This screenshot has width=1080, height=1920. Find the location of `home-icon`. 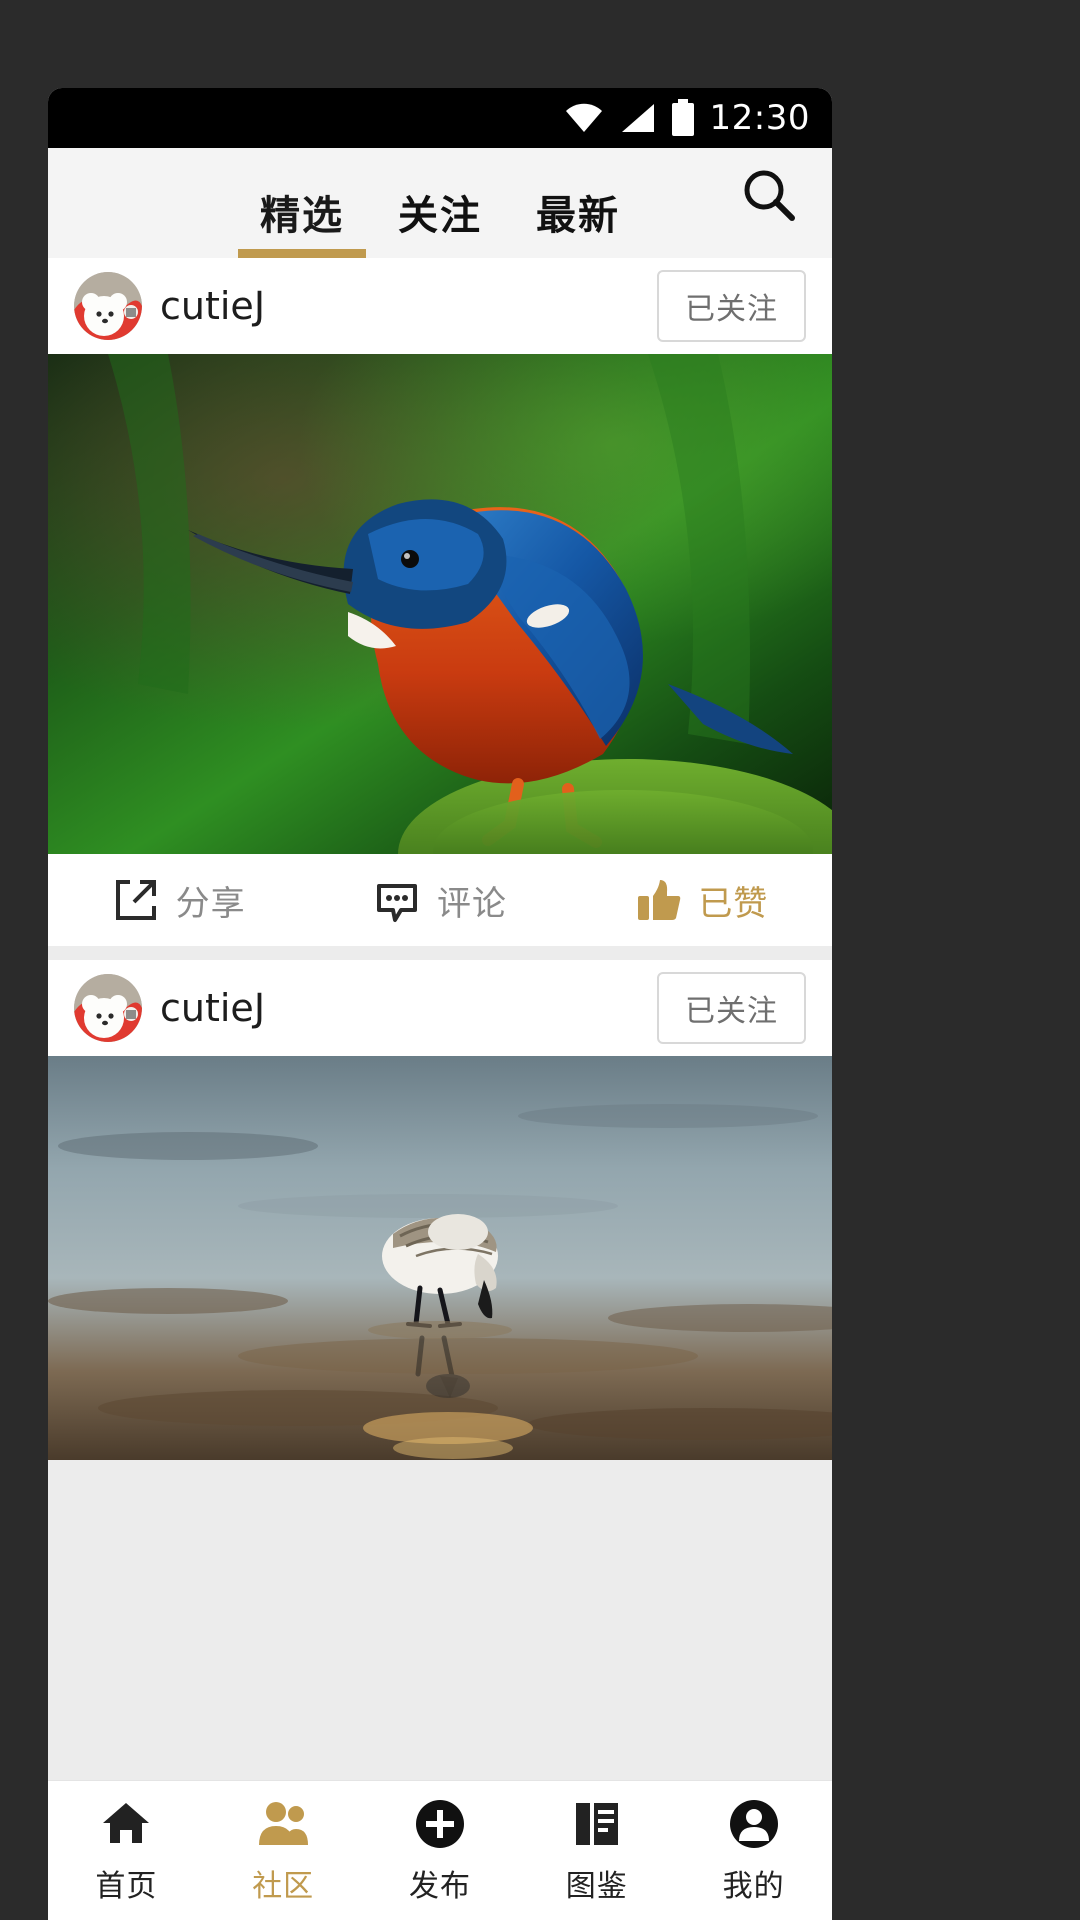

home-icon is located at coordinates (126, 1824).